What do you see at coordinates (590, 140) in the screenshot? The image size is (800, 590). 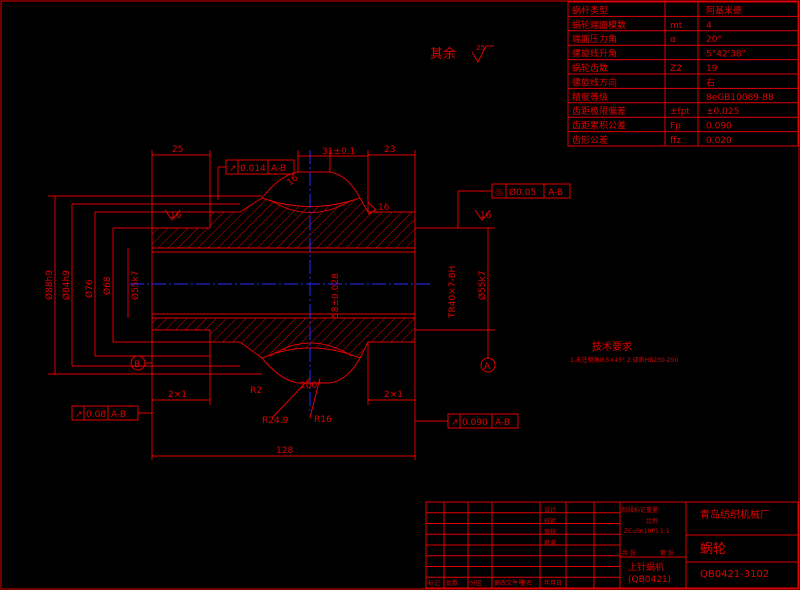 I see `param-name: 齿形公差` at bounding box center [590, 140].